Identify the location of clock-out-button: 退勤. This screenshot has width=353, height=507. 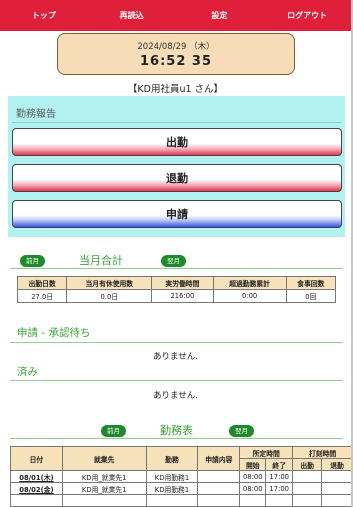
(177, 178).